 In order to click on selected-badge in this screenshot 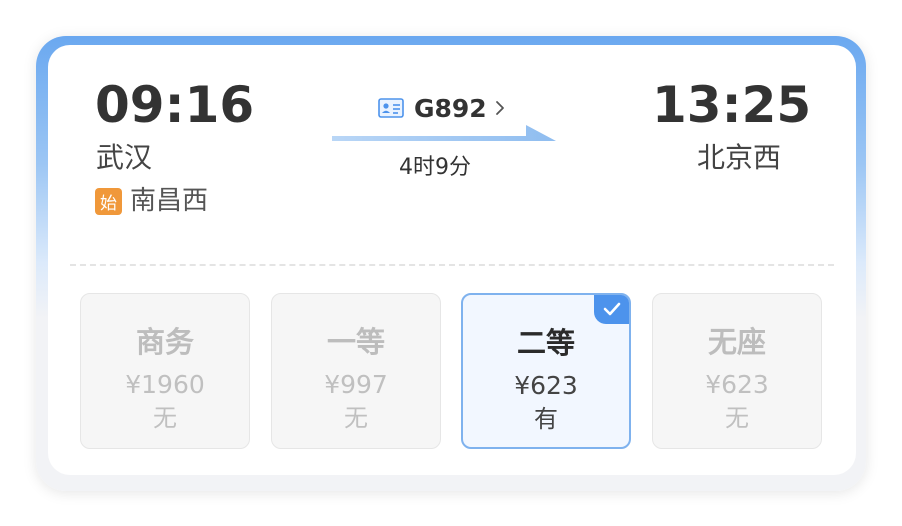, I will do `click(611, 309)`.